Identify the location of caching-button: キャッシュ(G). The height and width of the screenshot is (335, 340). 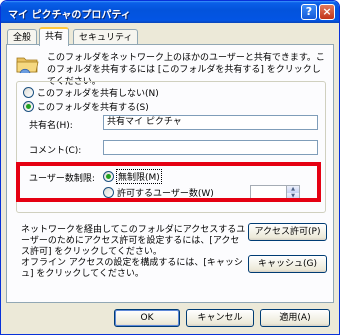
(287, 264).